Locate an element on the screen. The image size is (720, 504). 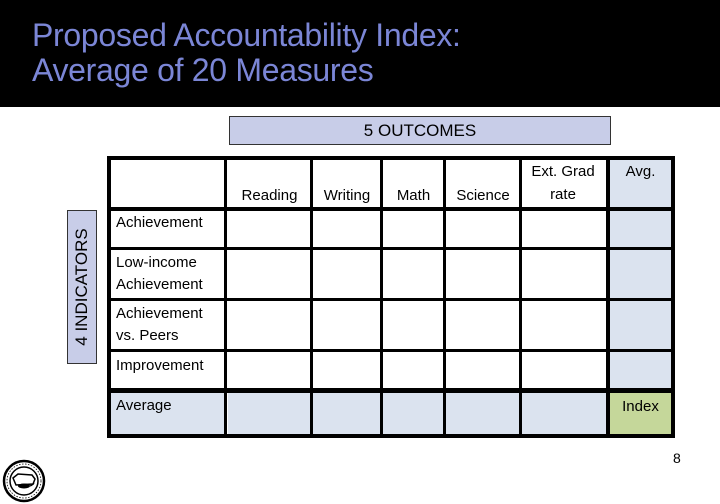
row-label-average: Average is located at coordinates (144, 405).